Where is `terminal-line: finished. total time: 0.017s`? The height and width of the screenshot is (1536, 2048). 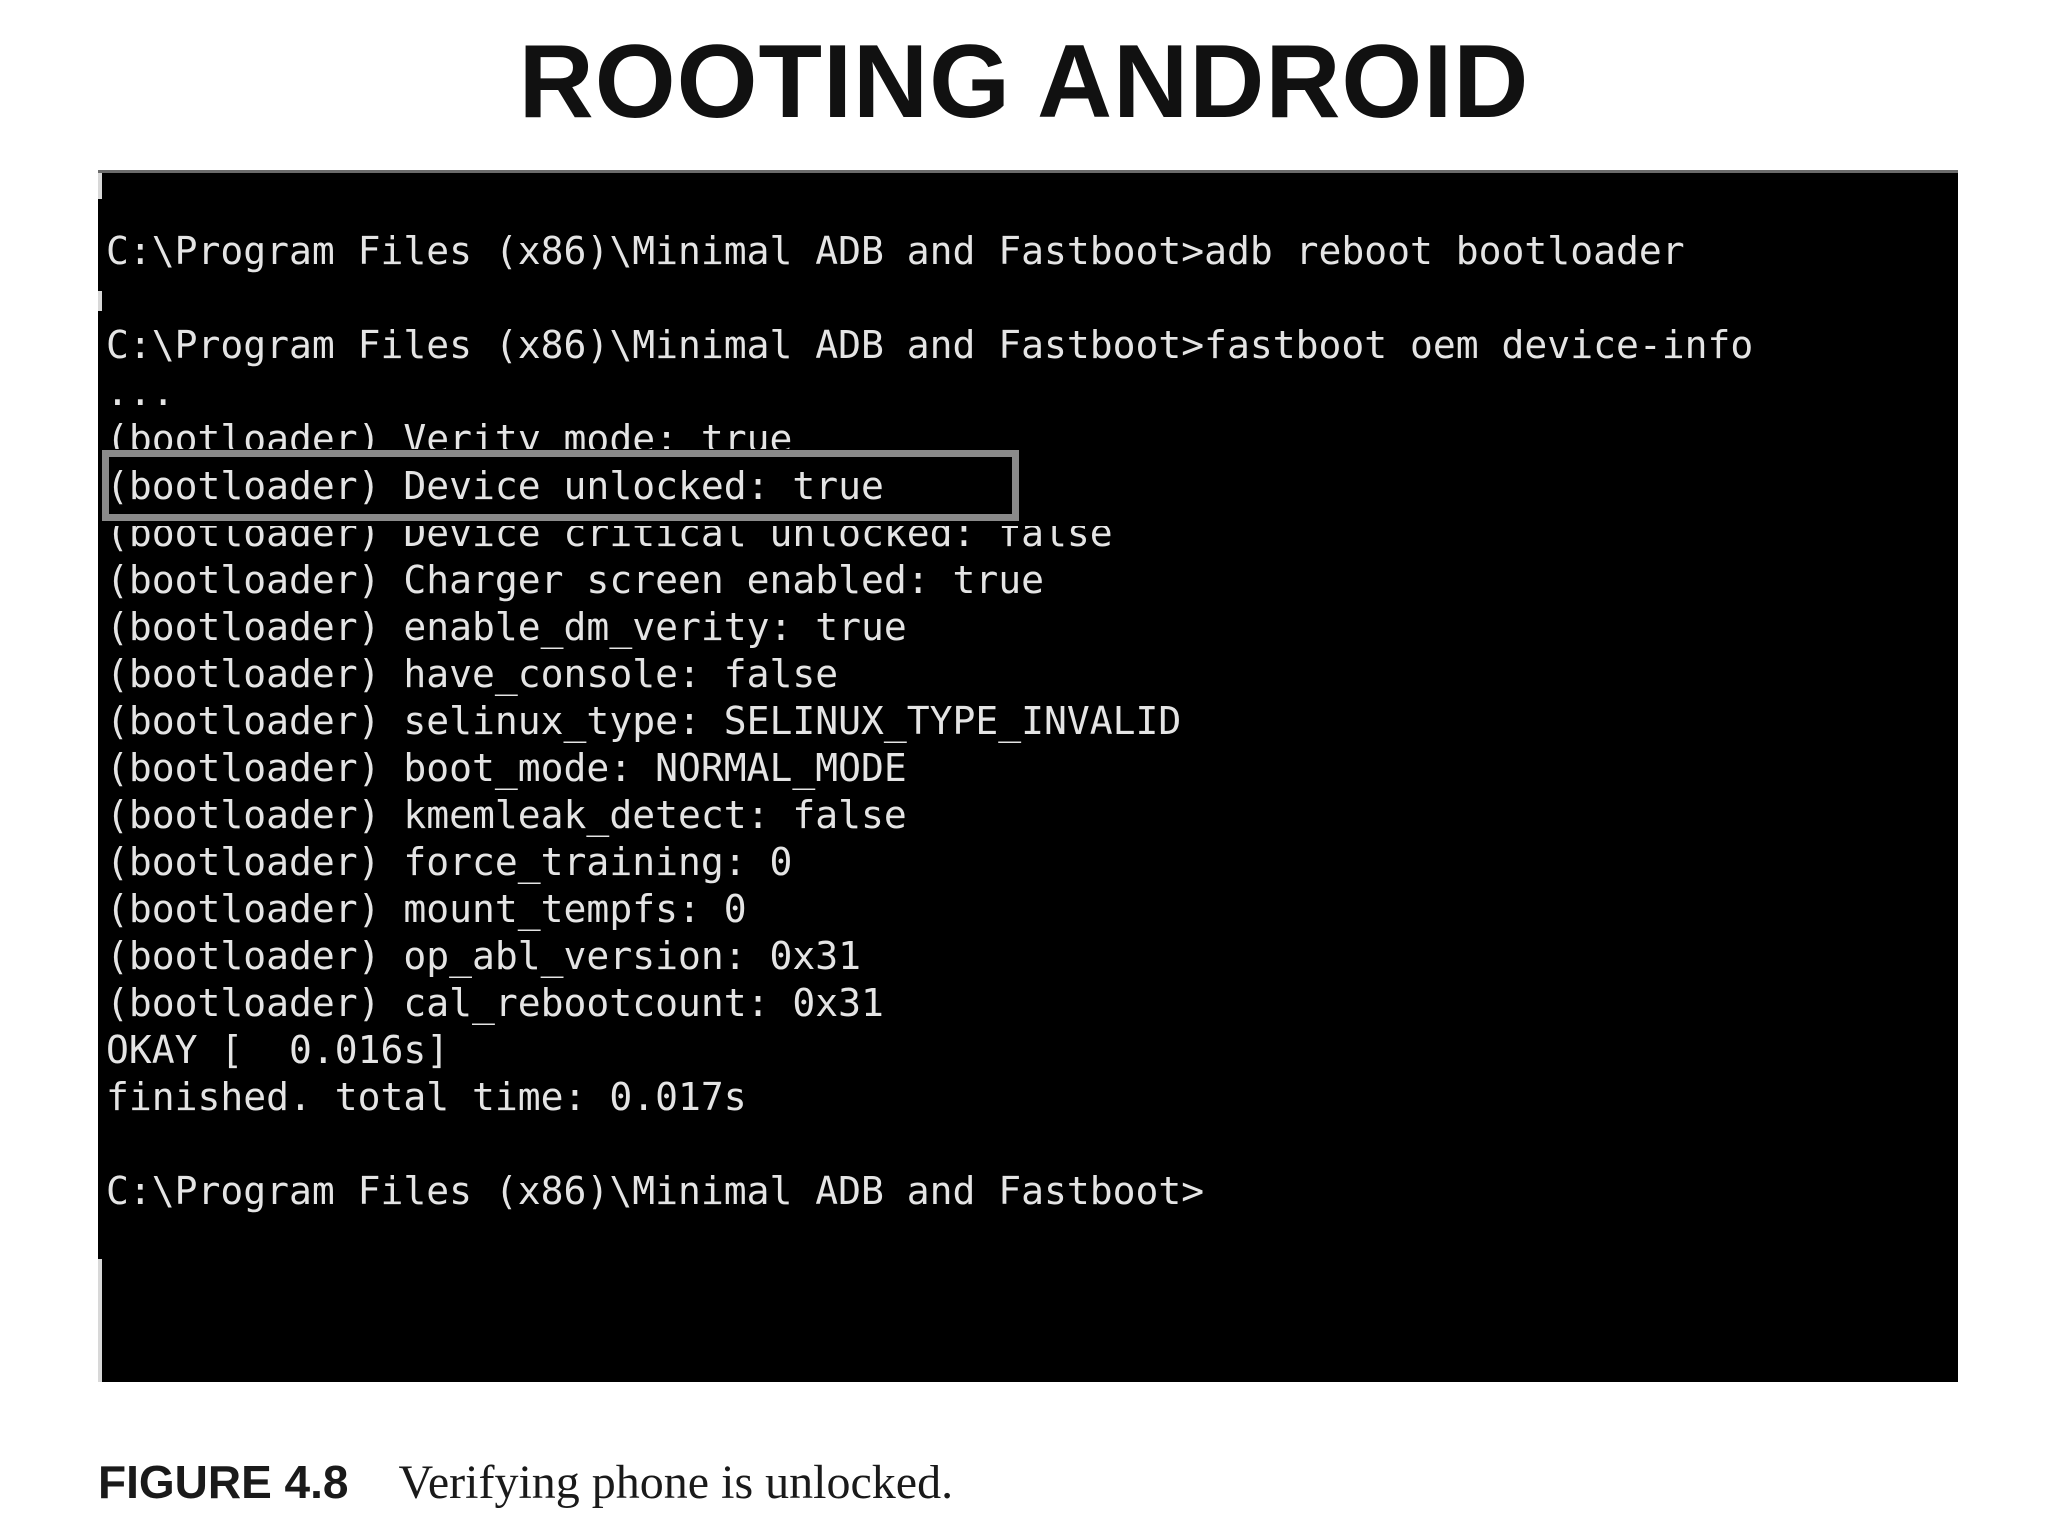 terminal-line: finished. total time: 0.017s is located at coordinates (426, 1097).